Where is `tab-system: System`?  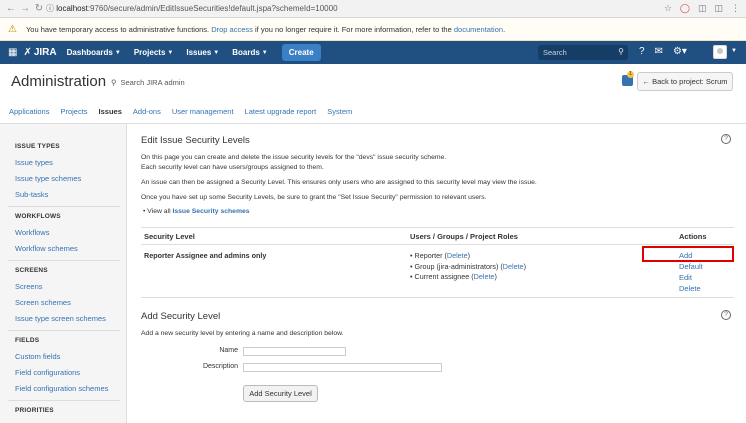
tab-system: System is located at coordinates (339, 111).